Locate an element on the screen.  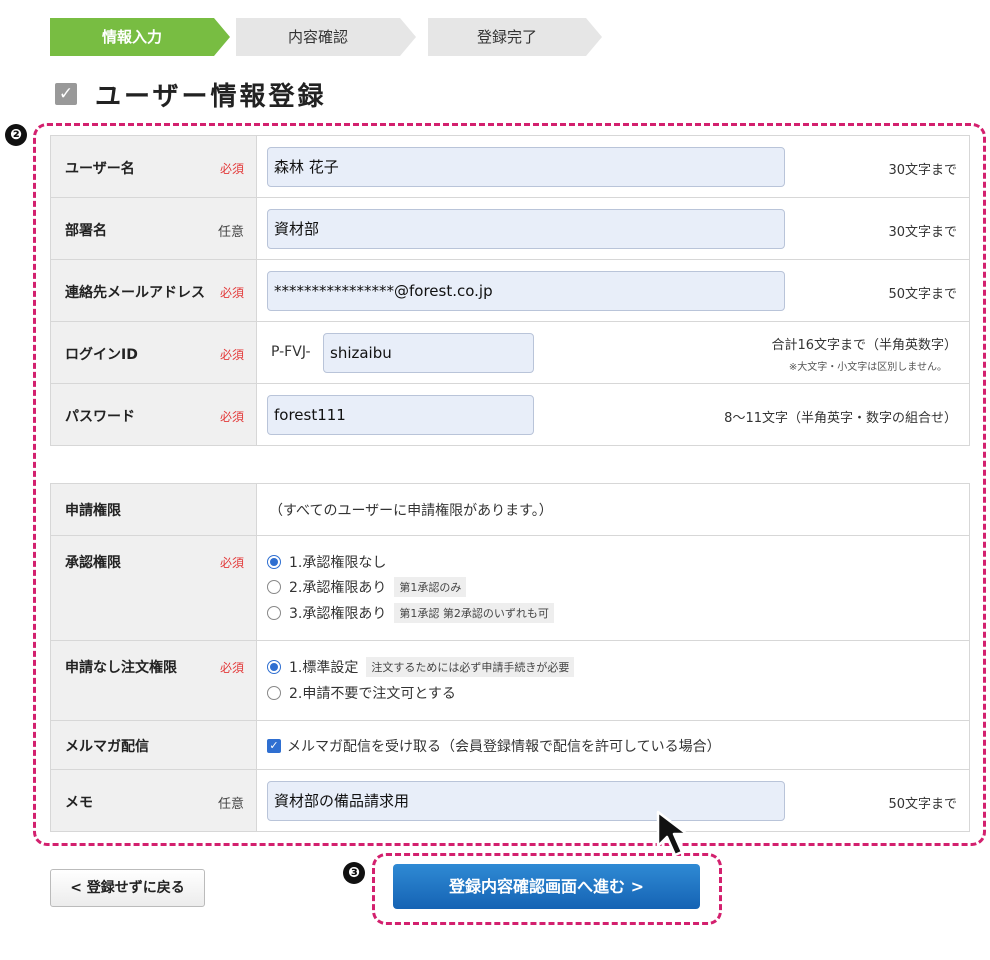
row-department: 部署名 任意 資材部 30文字まで is located at coordinates (510, 229).